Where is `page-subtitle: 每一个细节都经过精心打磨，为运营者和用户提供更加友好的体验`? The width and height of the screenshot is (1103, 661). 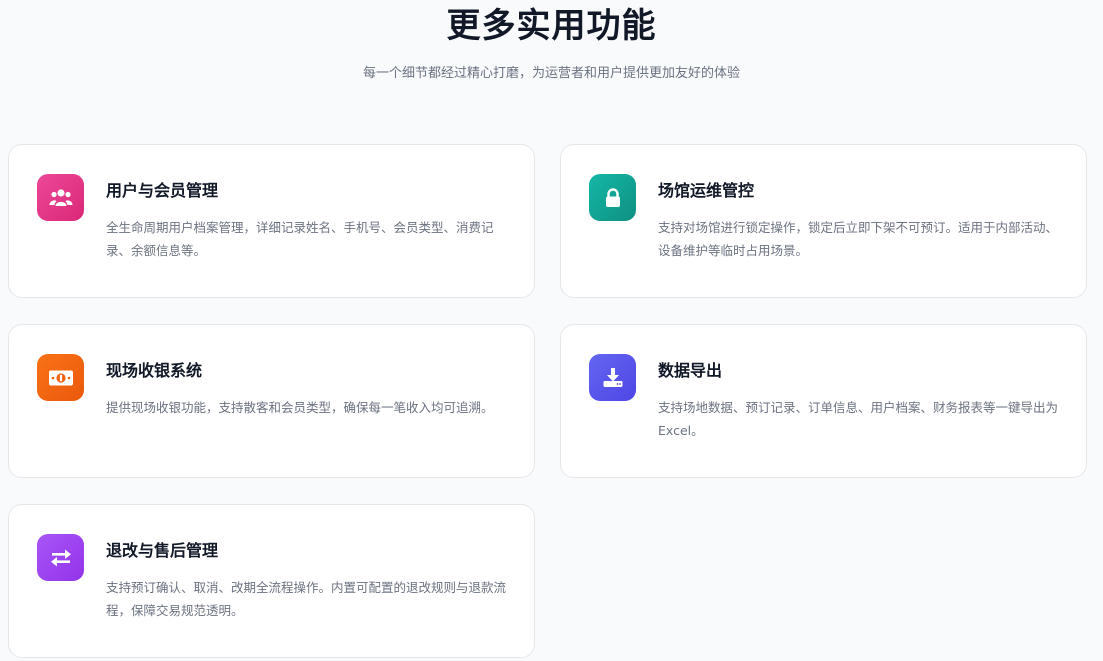
page-subtitle: 每一个细节都经过精心打磨，为运营者和用户提供更加友好的体验 is located at coordinates (551, 73).